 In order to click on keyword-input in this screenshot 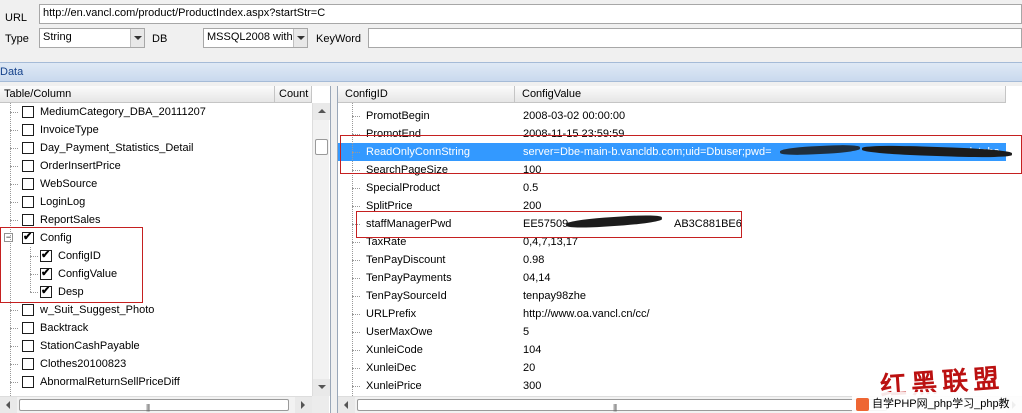, I will do `click(695, 38)`.